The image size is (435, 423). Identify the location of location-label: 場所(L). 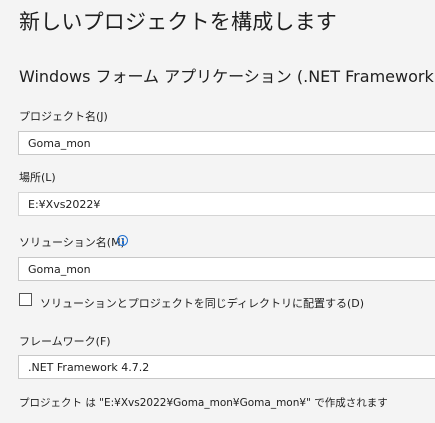
(37, 177).